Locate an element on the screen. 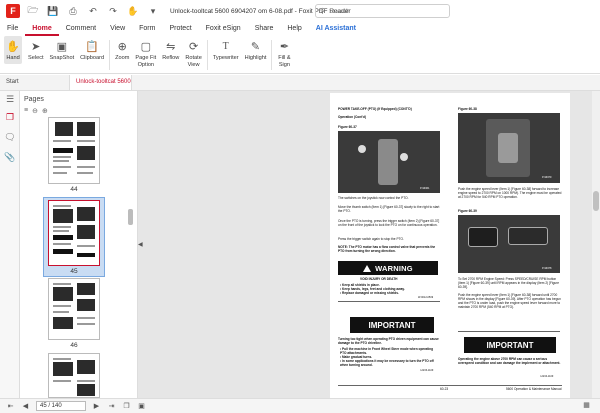  page-footer-title: 5600 Operation & Maintenance Manual is located at coordinates (534, 389).